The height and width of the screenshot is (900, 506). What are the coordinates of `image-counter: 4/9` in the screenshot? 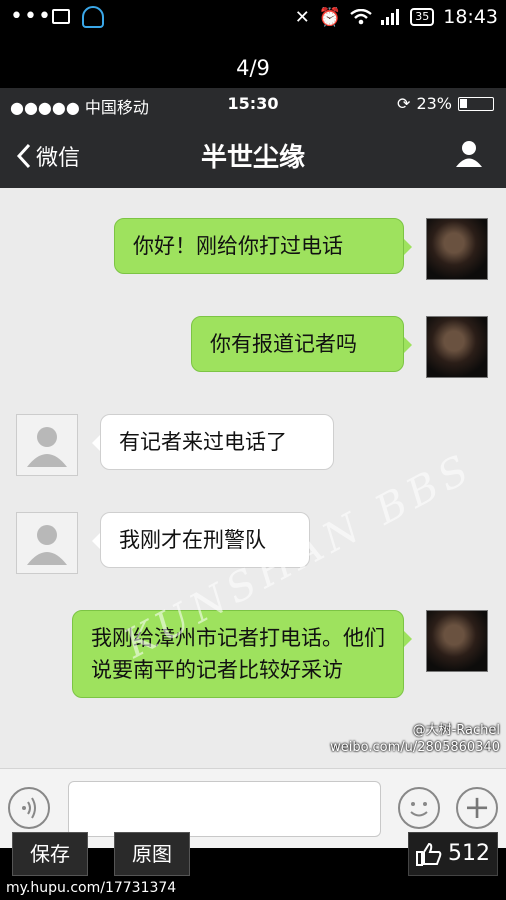 It's located at (253, 63).